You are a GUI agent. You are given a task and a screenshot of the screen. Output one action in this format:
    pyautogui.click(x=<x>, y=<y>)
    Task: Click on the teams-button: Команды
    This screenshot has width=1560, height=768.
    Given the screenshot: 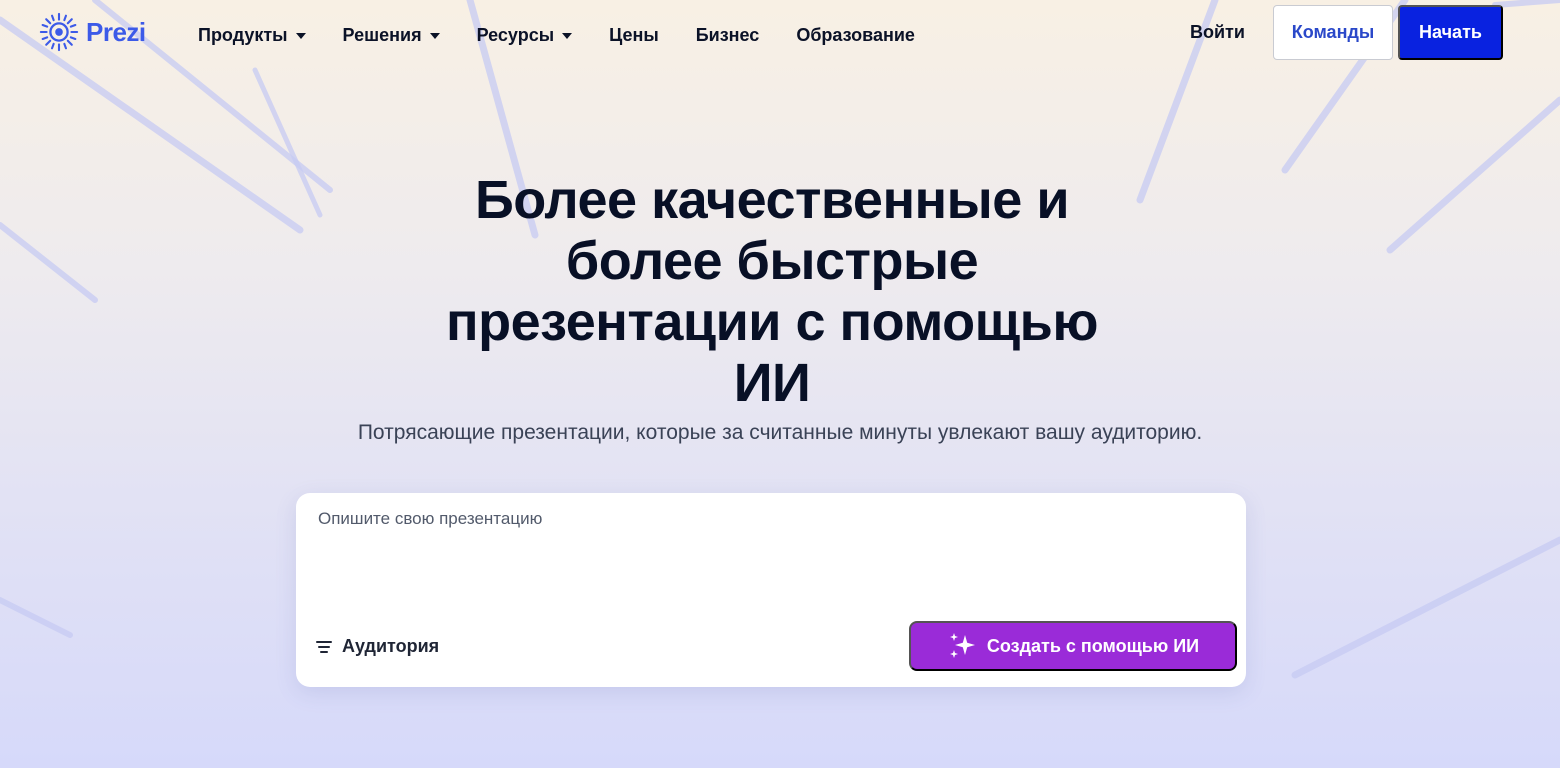 What is the action you would take?
    pyautogui.click(x=1333, y=32)
    